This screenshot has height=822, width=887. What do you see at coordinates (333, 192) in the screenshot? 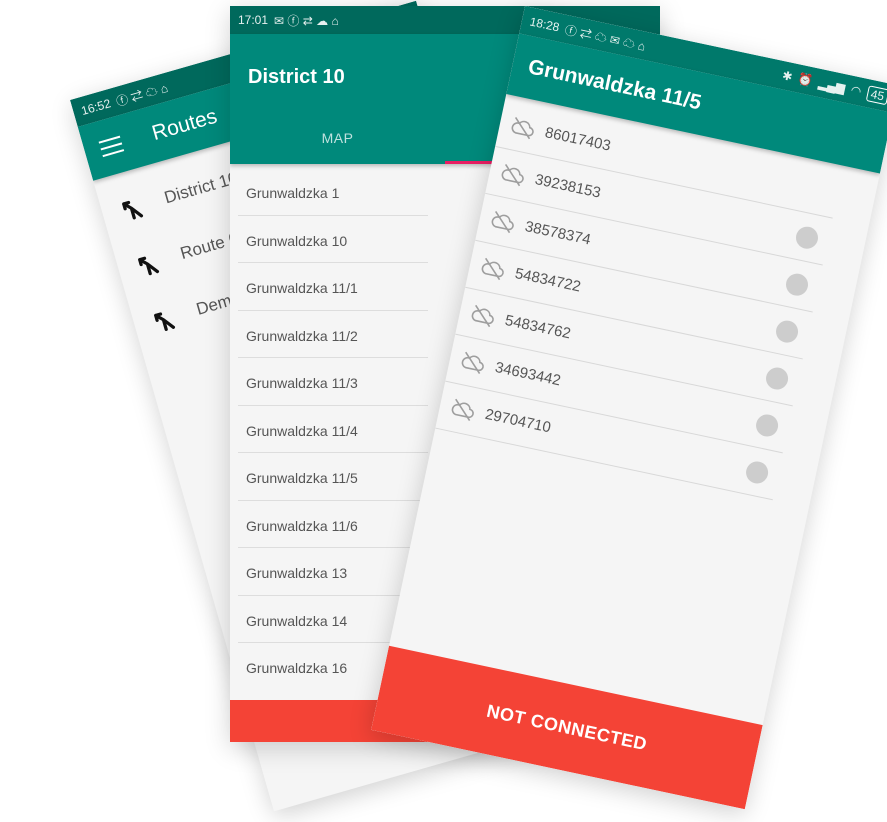
I see `address-item: Grunwaldzka 1` at bounding box center [333, 192].